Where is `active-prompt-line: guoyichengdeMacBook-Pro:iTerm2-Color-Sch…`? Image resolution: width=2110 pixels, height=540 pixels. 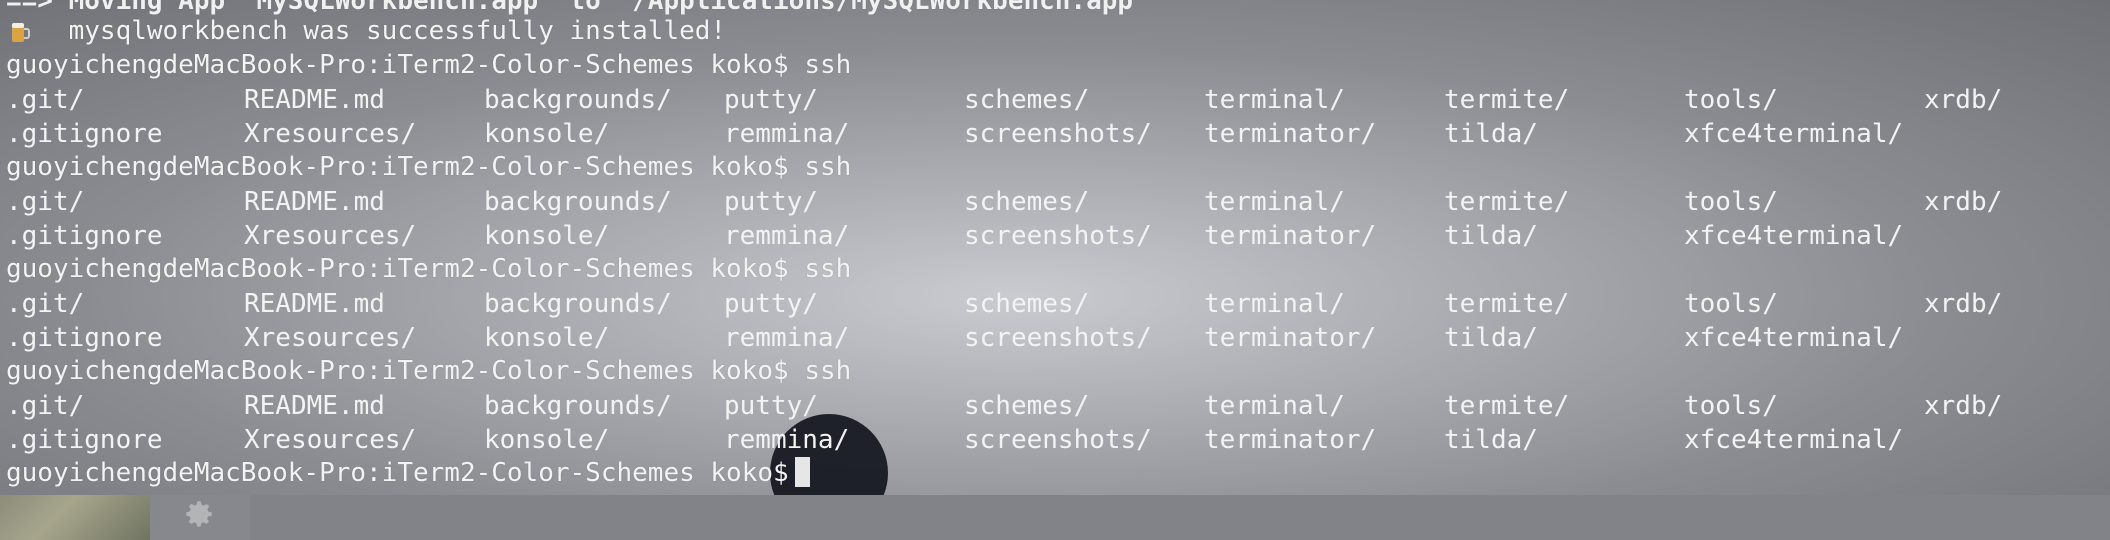 active-prompt-line: guoyichengdeMacBook-Pro:iTerm2-Color-Sch… is located at coordinates (408, 473).